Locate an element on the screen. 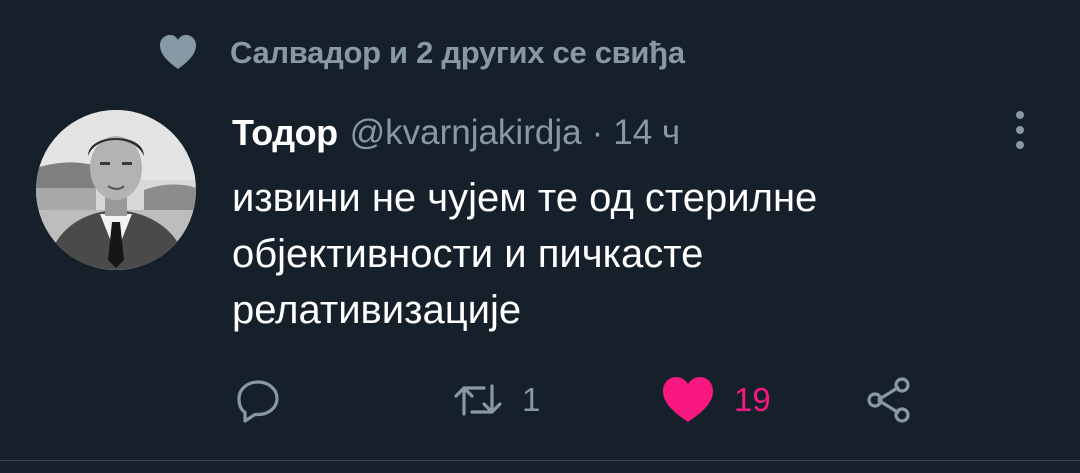 The image size is (1080, 473). retweet-icon is located at coordinates (478, 400).